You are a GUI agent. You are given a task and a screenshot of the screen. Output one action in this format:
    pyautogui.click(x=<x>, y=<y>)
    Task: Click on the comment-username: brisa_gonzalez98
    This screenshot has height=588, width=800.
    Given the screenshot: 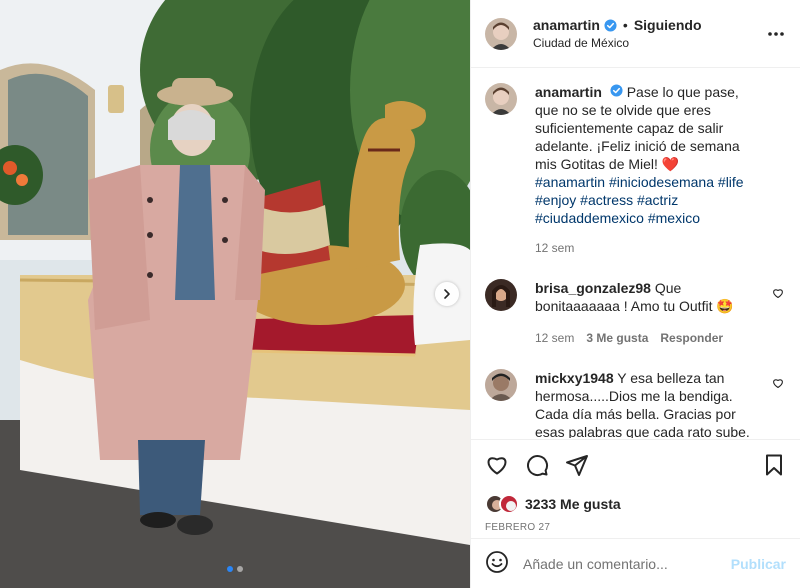 What is the action you would take?
    pyautogui.click(x=593, y=288)
    